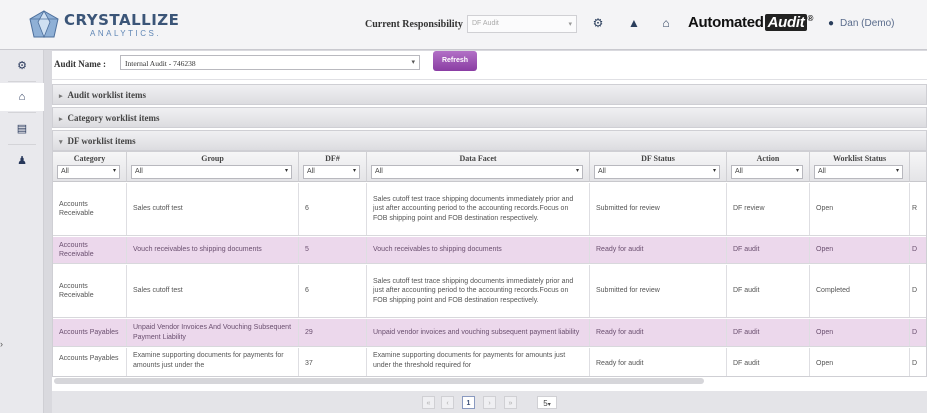 This screenshot has width=927, height=413. Describe the element at coordinates (858, 172) in the screenshot. I see `worklist-status-filter-select: All ▾` at that location.